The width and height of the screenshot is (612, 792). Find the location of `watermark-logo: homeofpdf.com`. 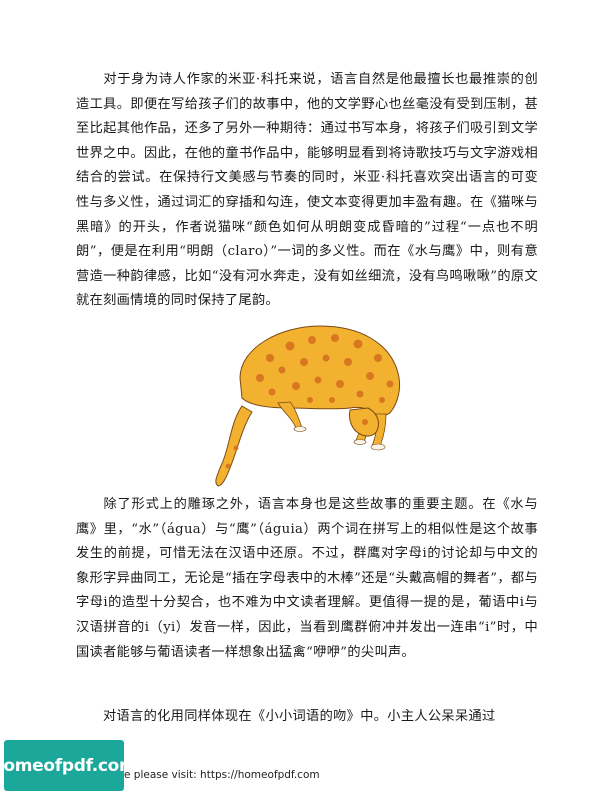

watermark-logo: homeofpdf.com is located at coordinates (68, 765).